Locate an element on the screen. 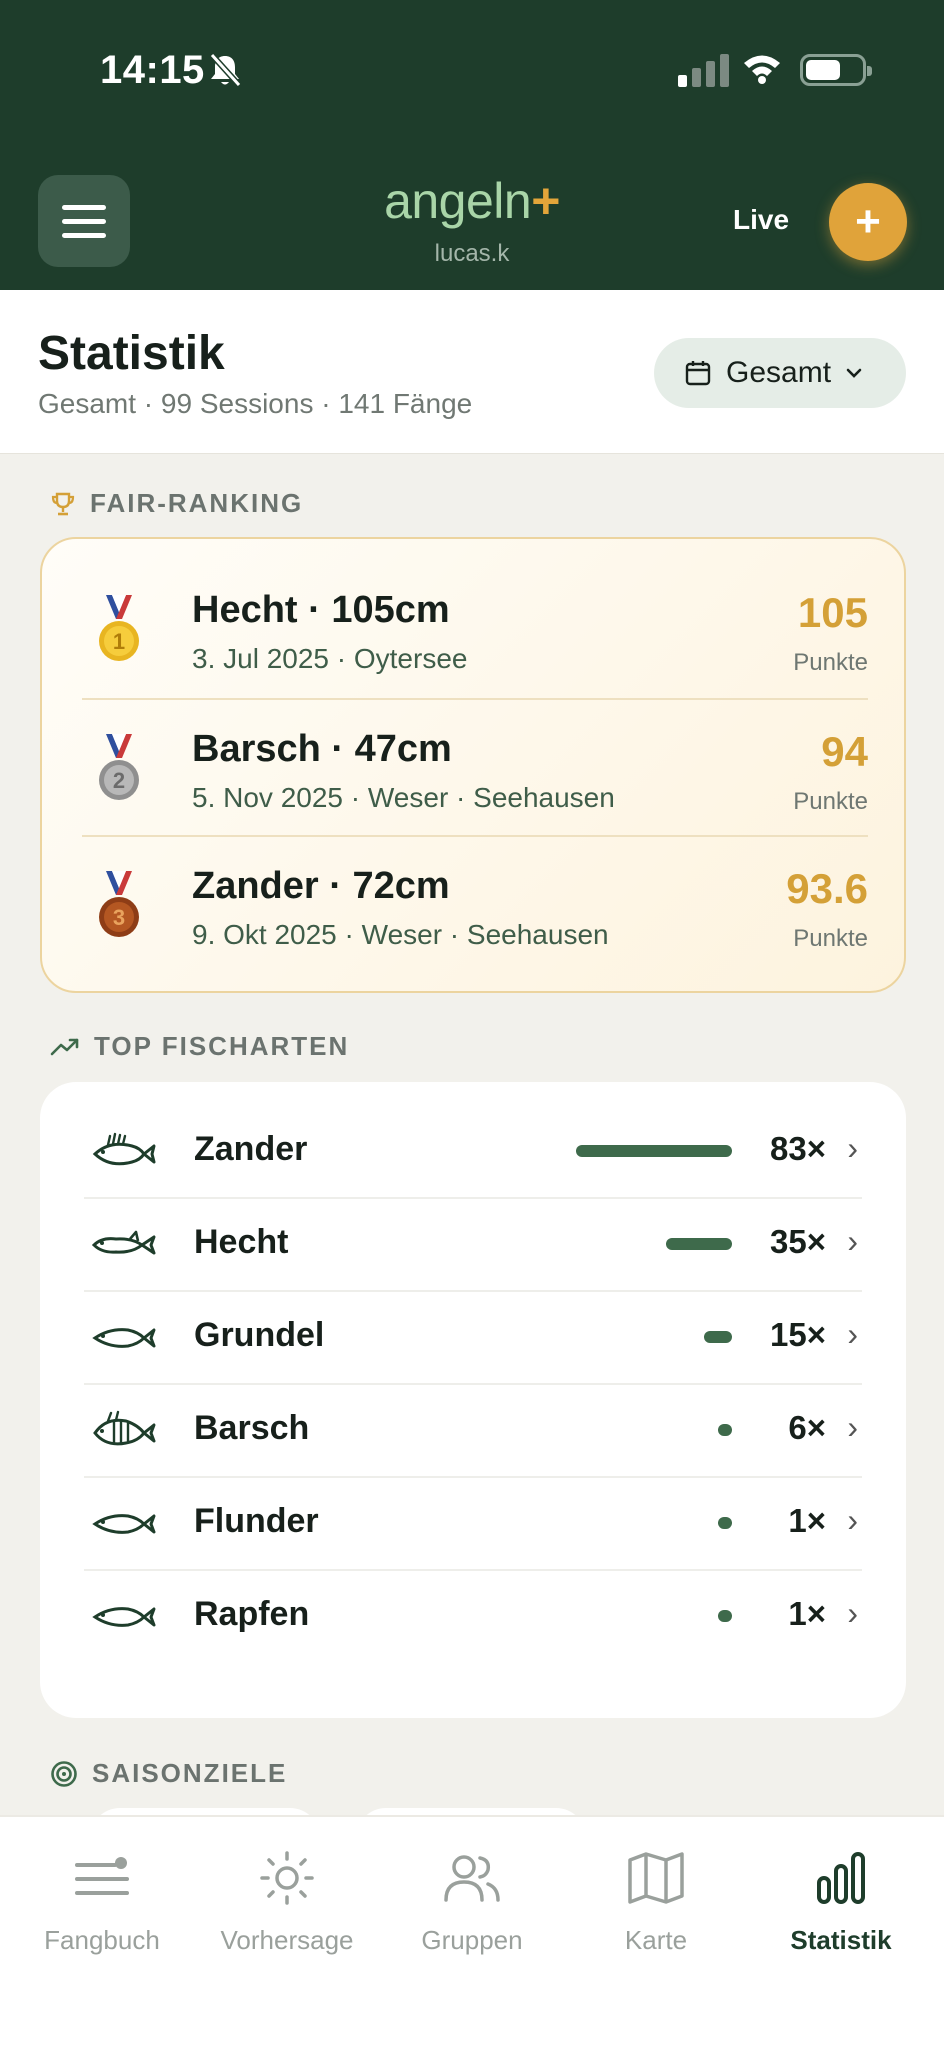 This screenshot has width=944, height=2048. ranking-subtitle: 3. Jul 2025 · Oytersee is located at coordinates (330, 658).